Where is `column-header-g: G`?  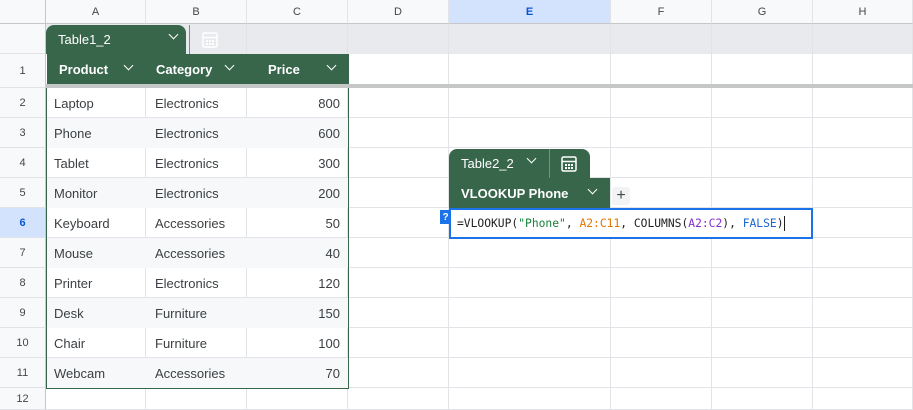
column-header-g: G is located at coordinates (762, 12).